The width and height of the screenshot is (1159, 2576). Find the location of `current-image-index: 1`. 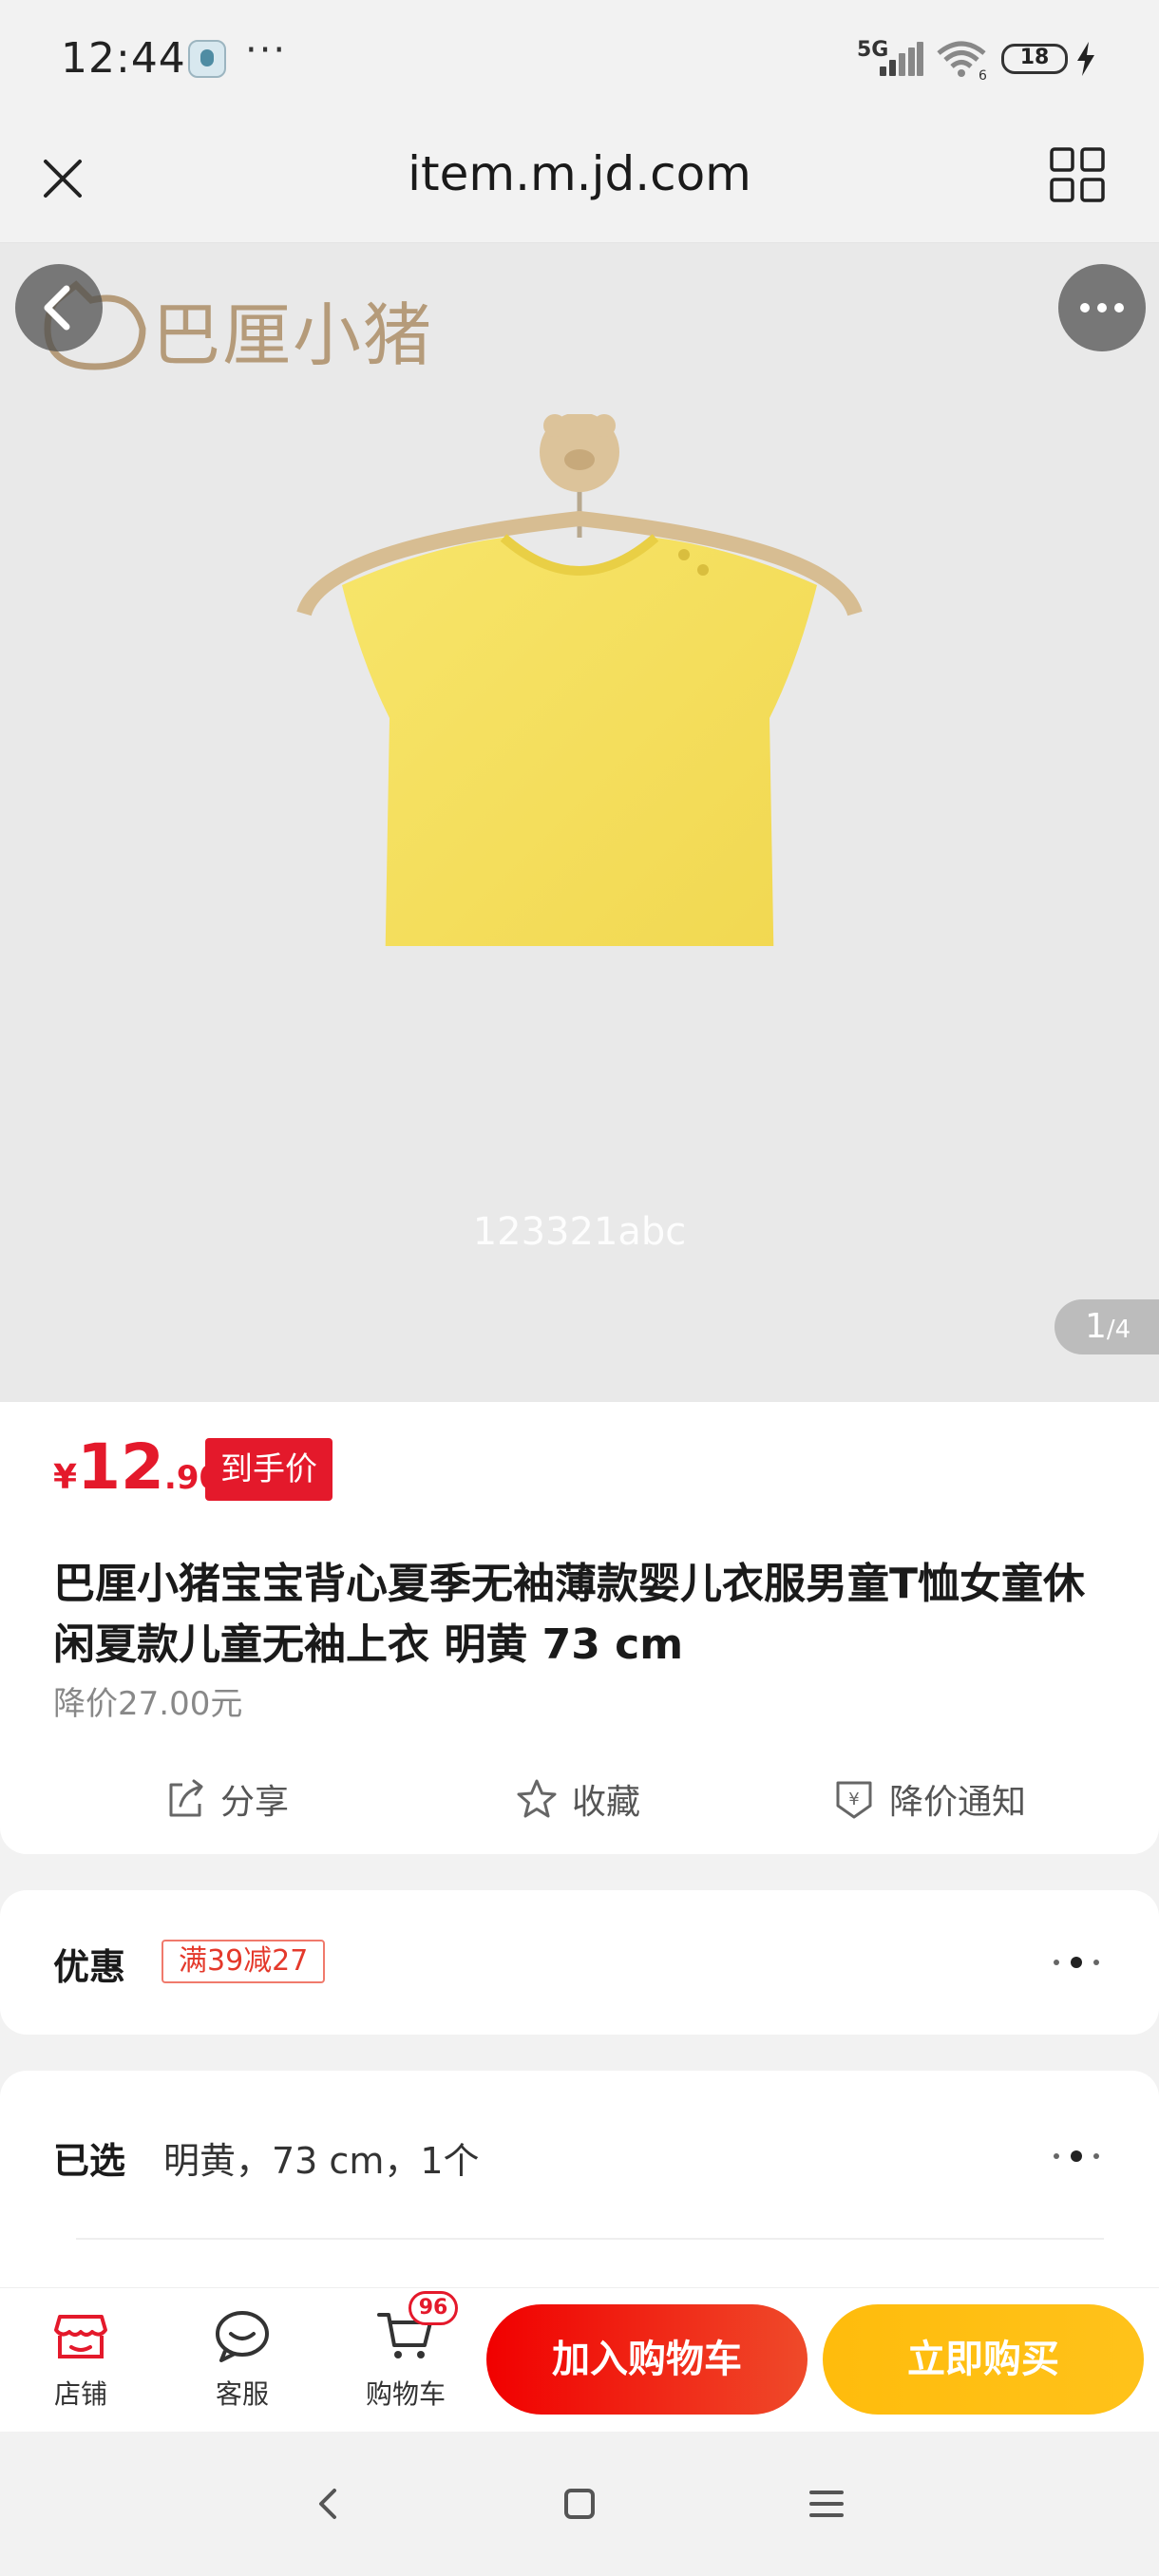

current-image-index: 1 is located at coordinates (1096, 1326).